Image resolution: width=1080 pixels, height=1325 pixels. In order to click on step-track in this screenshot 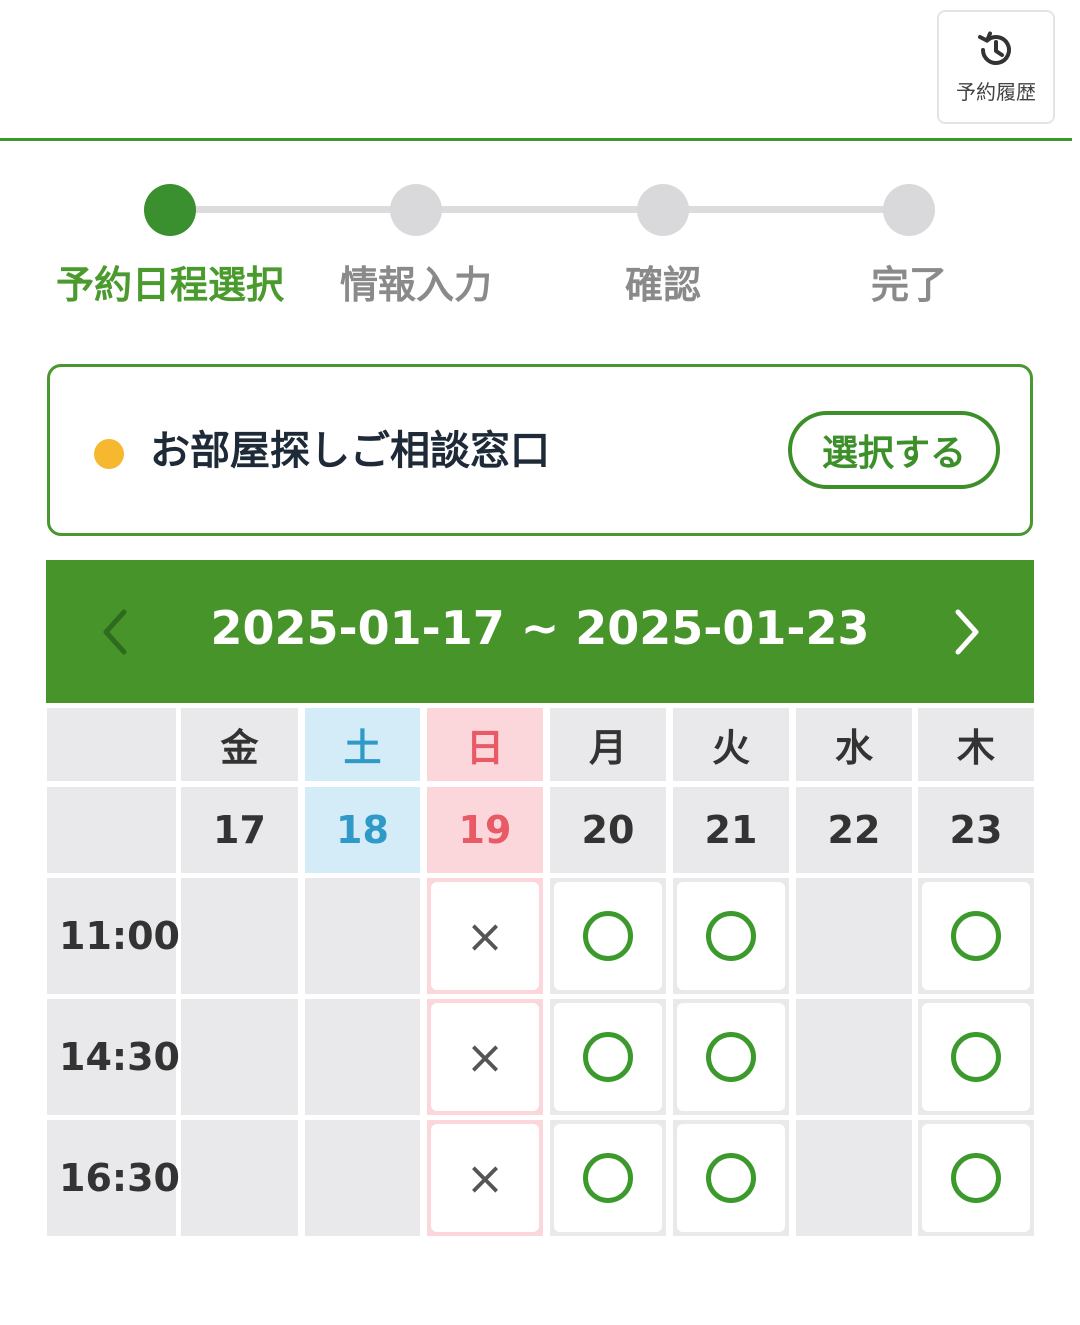, I will do `click(540, 209)`.